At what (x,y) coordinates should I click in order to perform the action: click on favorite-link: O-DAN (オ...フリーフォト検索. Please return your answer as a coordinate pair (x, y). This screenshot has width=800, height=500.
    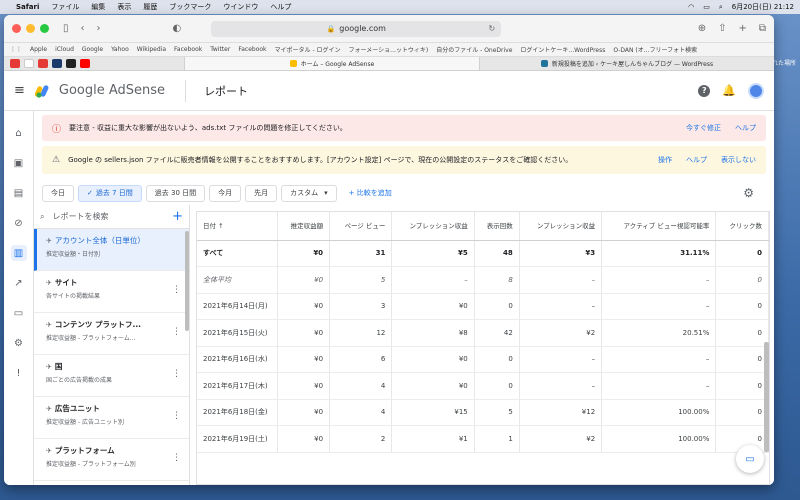
    Looking at the image, I should click on (655, 49).